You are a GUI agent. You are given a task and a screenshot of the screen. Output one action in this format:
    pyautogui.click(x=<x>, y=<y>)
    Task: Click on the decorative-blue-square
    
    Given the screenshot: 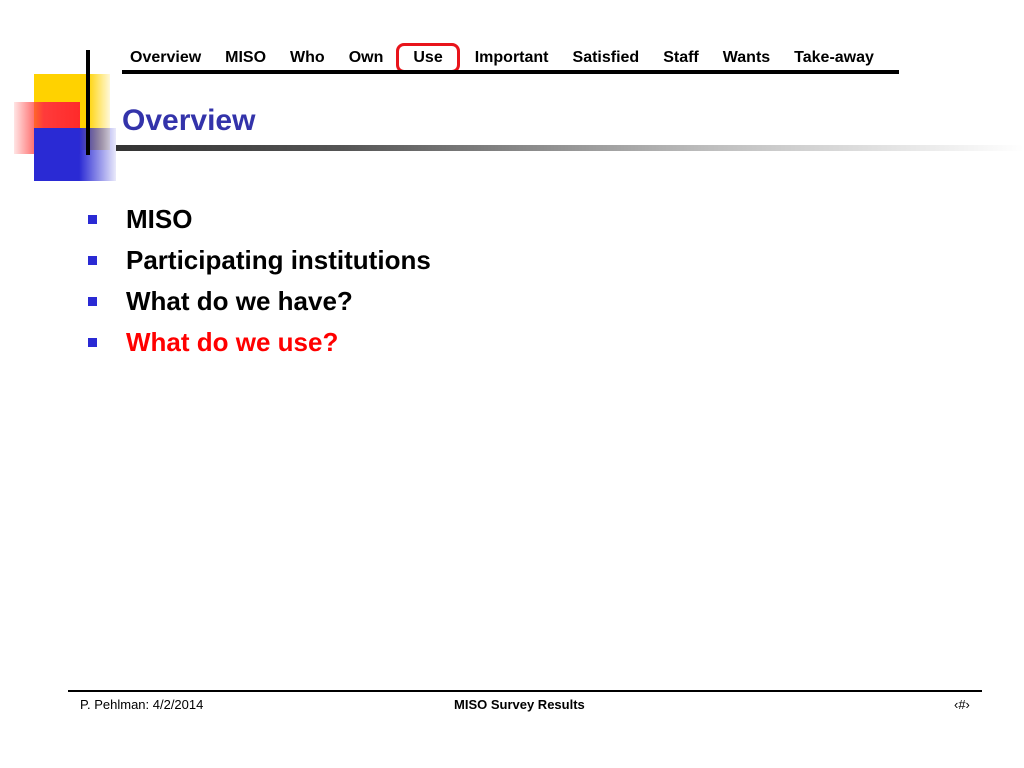 What is the action you would take?
    pyautogui.click(x=75, y=154)
    